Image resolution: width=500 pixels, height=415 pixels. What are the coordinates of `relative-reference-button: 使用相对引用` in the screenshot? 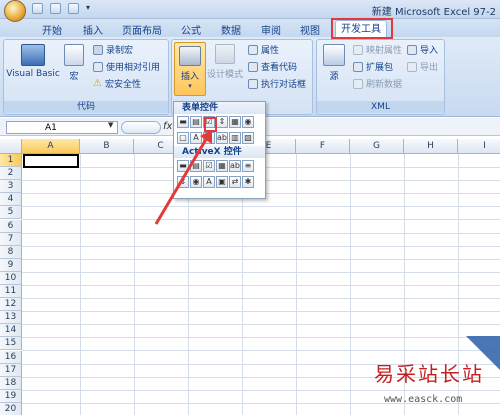 It's located at (126, 66).